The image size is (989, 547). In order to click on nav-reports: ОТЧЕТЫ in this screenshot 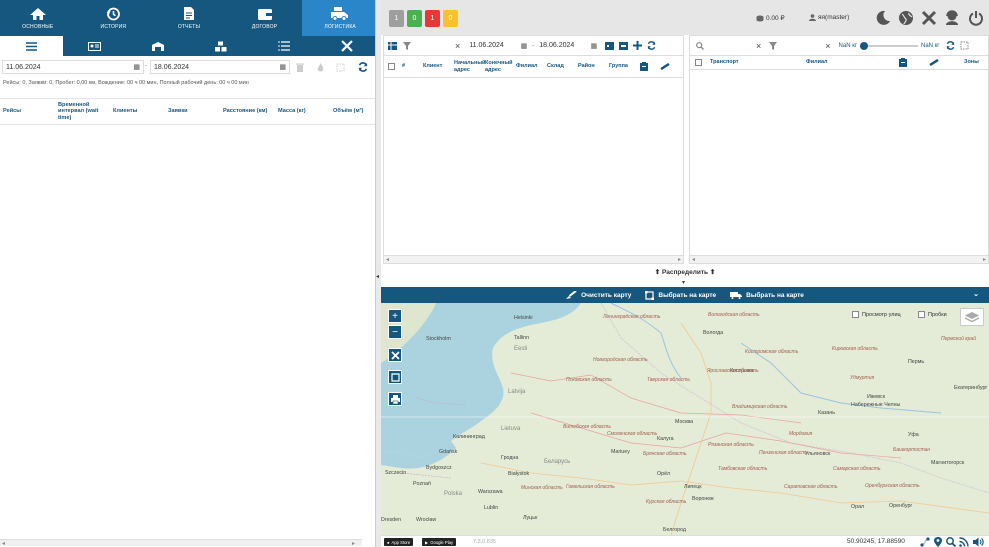, I will do `click(189, 18)`.